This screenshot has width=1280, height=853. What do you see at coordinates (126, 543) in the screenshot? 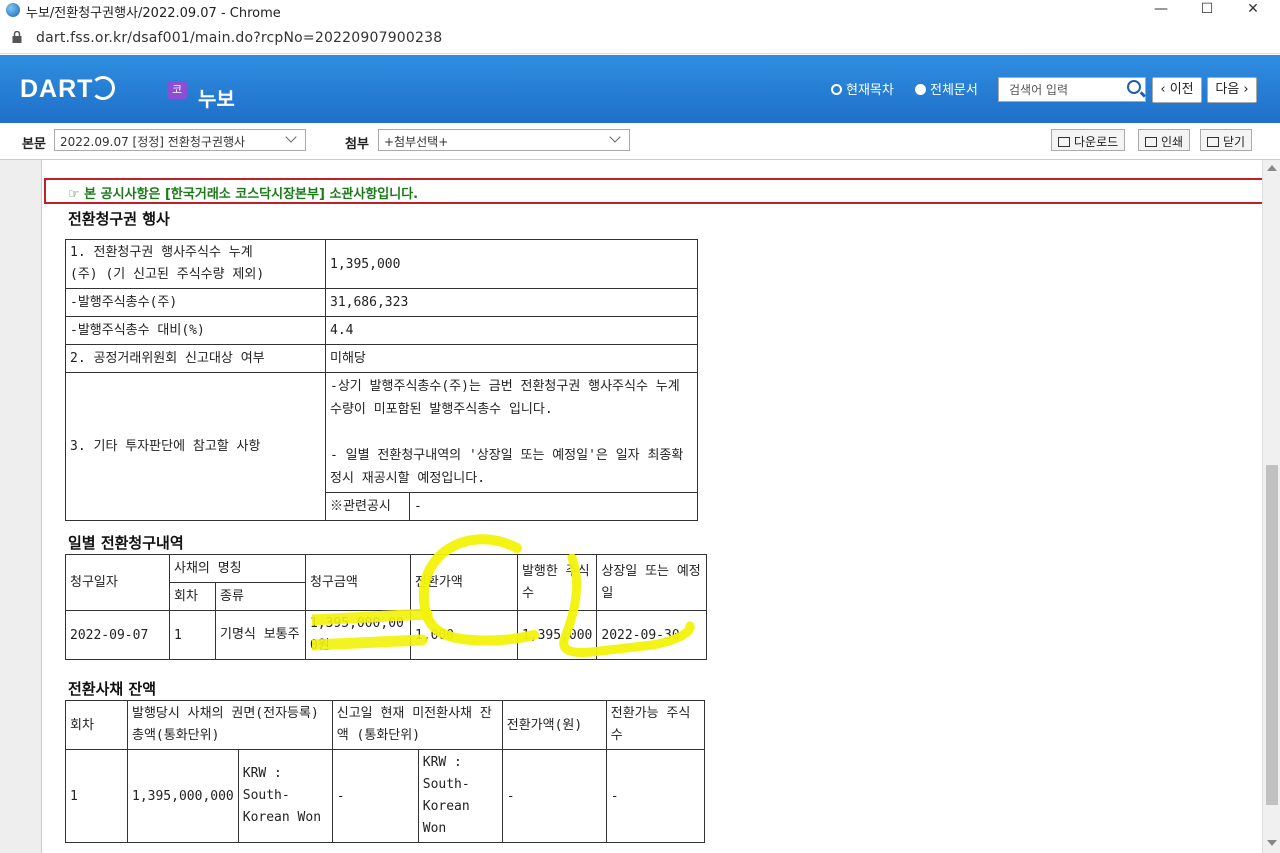
I see `section2-title: 일별 전환청구내역` at bounding box center [126, 543].